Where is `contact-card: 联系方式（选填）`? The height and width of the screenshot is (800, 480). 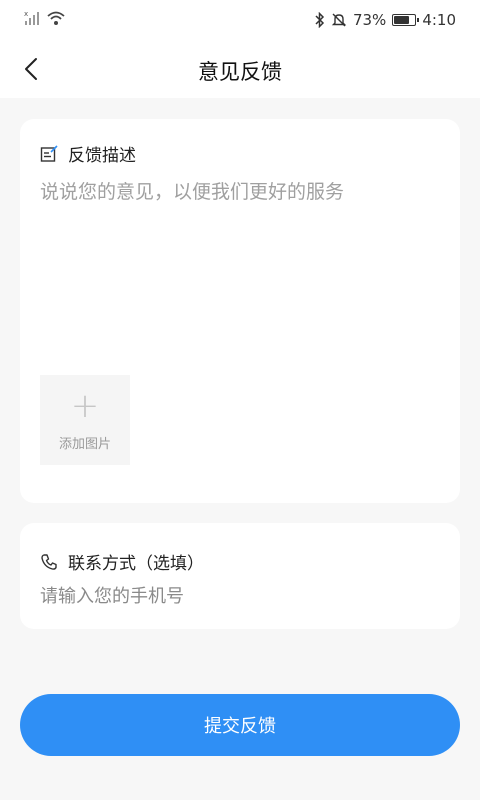 contact-card: 联系方式（选填） is located at coordinates (240, 576).